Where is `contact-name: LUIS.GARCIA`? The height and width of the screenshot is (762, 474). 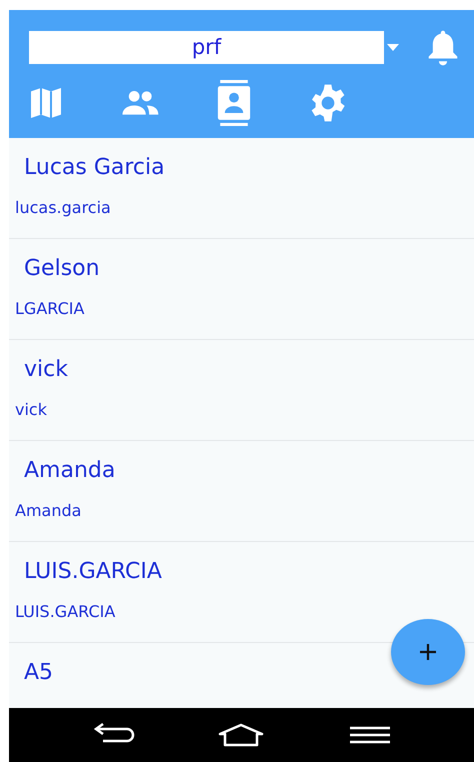 contact-name: LUIS.GARCIA is located at coordinates (93, 571).